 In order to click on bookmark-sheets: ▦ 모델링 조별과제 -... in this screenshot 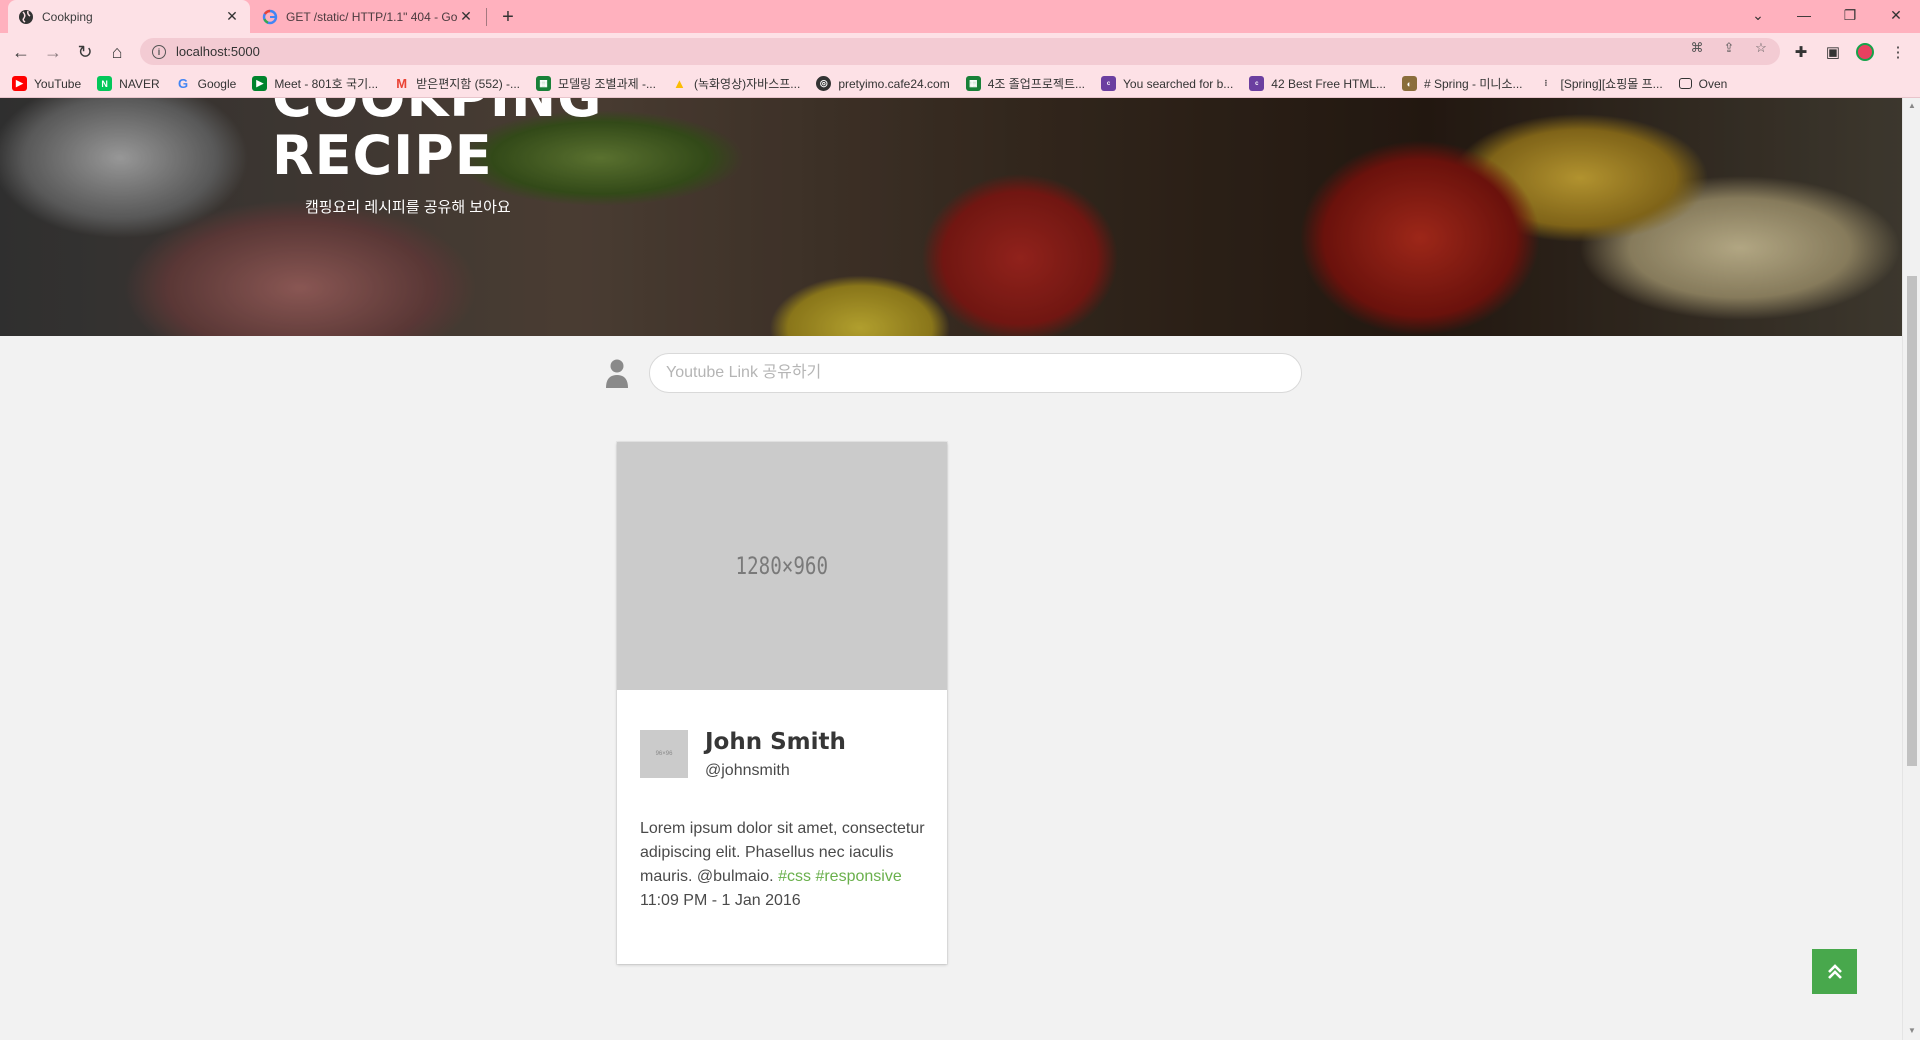, I will do `click(596, 83)`.